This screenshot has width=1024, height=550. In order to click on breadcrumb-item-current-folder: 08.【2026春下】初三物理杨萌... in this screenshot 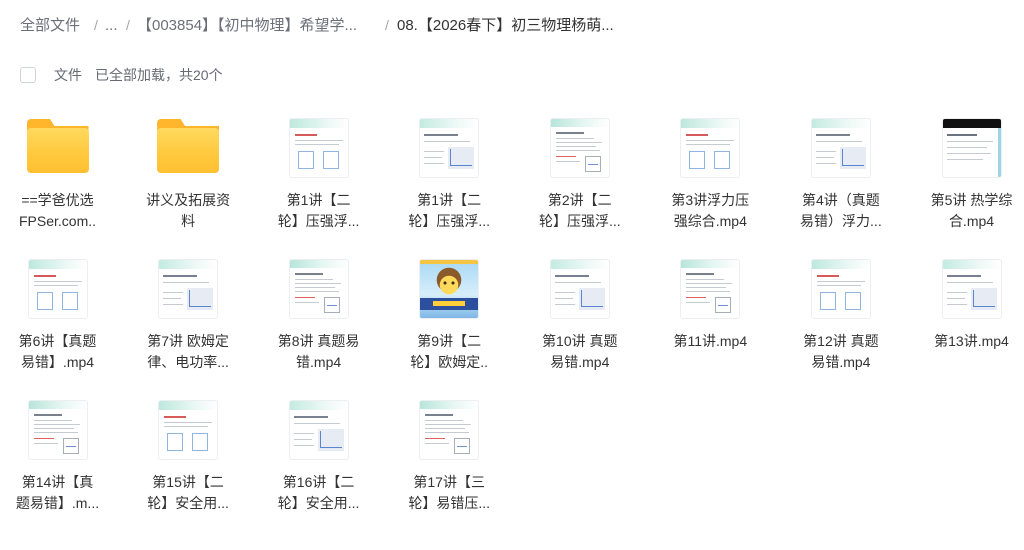, I will do `click(505, 25)`.